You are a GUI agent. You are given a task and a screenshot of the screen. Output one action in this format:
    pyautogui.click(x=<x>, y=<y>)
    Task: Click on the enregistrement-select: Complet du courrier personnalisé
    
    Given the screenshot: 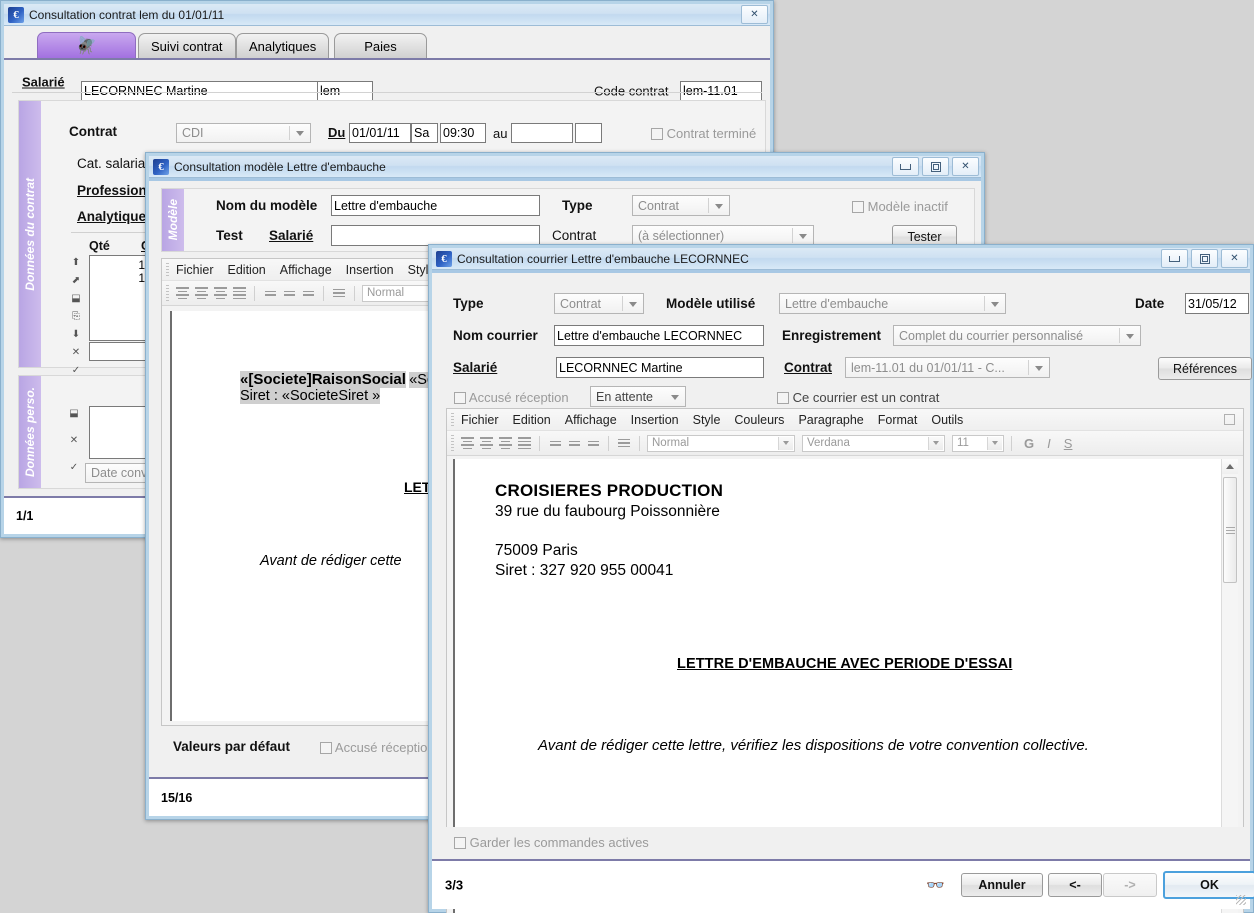 What is the action you would take?
    pyautogui.click(x=1017, y=335)
    